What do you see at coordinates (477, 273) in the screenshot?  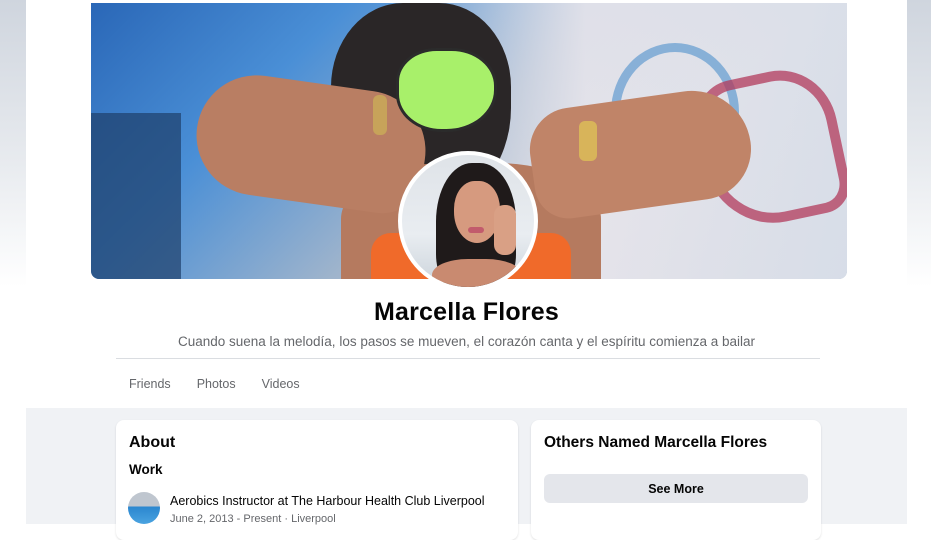 I see `avatar-shoulder` at bounding box center [477, 273].